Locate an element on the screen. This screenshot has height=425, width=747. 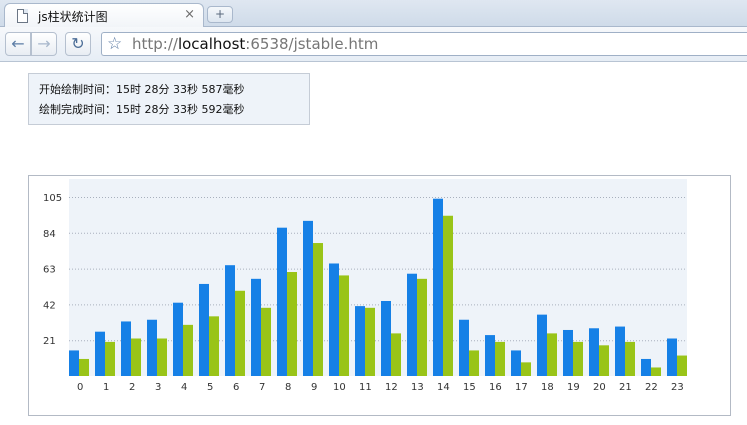
x-tick-label: 21 is located at coordinates (625, 387).